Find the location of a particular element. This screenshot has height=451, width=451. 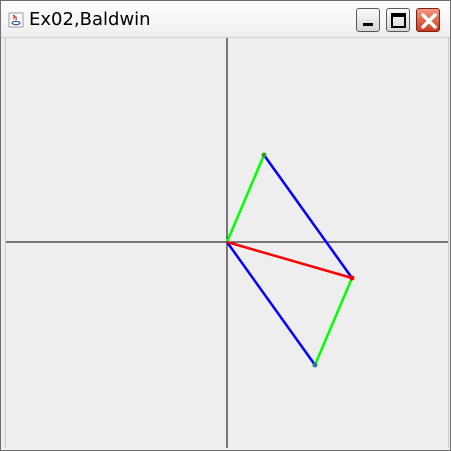

point-top is located at coordinates (264, 155).